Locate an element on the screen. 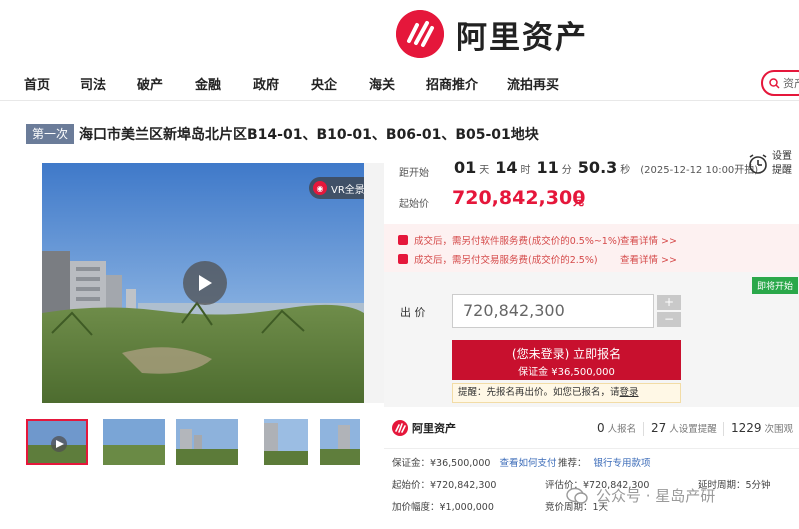 The height and width of the screenshot is (529, 799). nav-item-soe: 央企 is located at coordinates (324, 83).